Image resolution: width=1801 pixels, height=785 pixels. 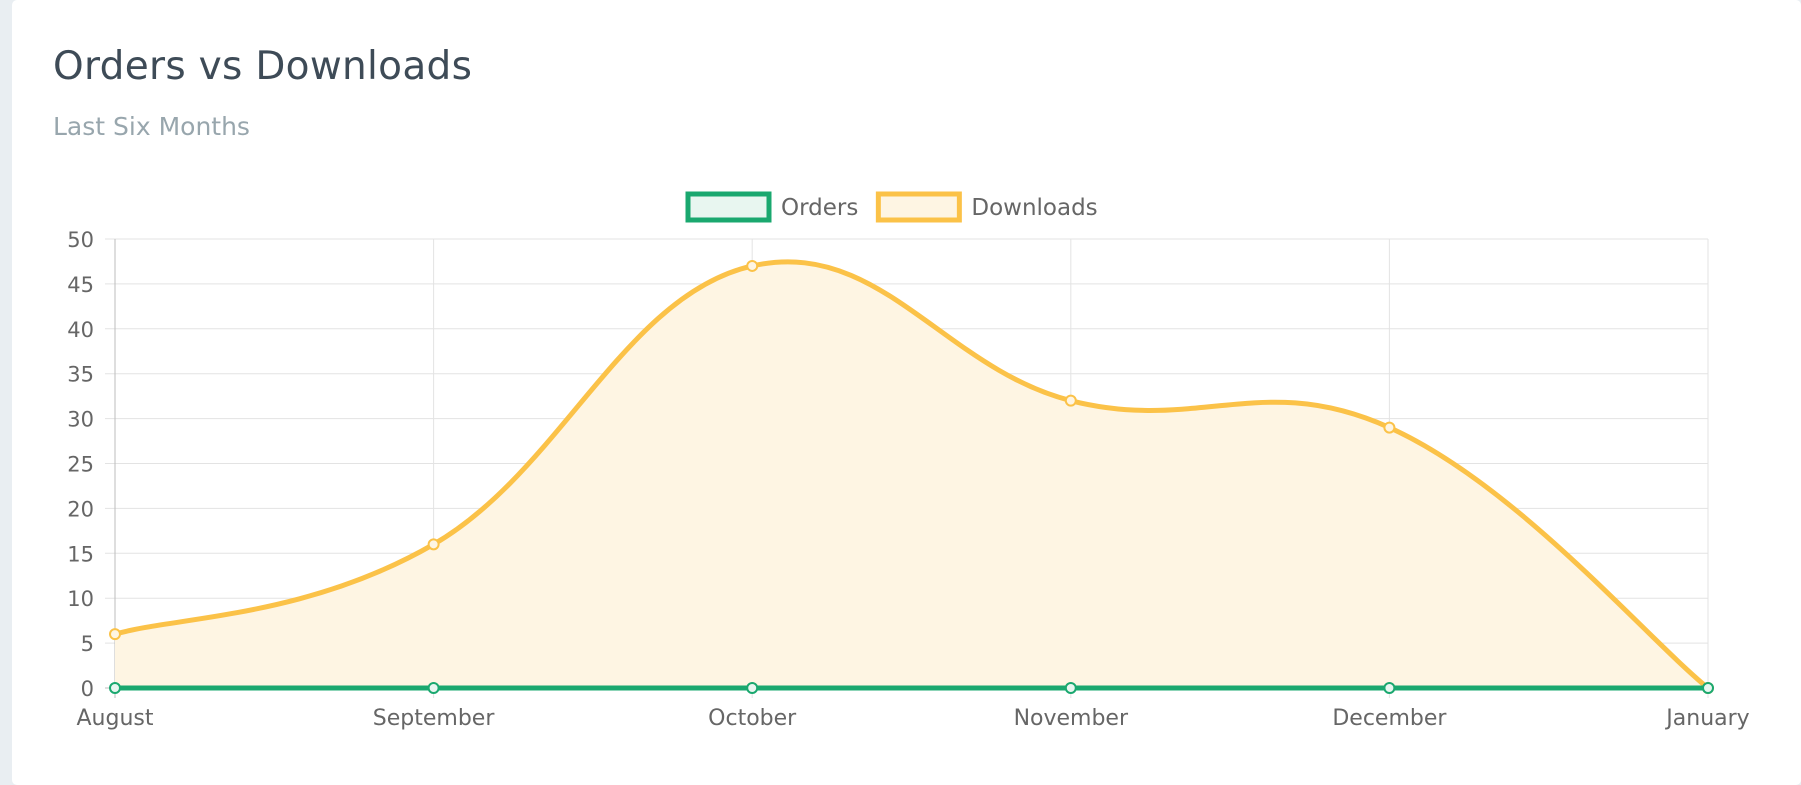 I want to click on y-tick-label: 20, so click(x=80, y=509).